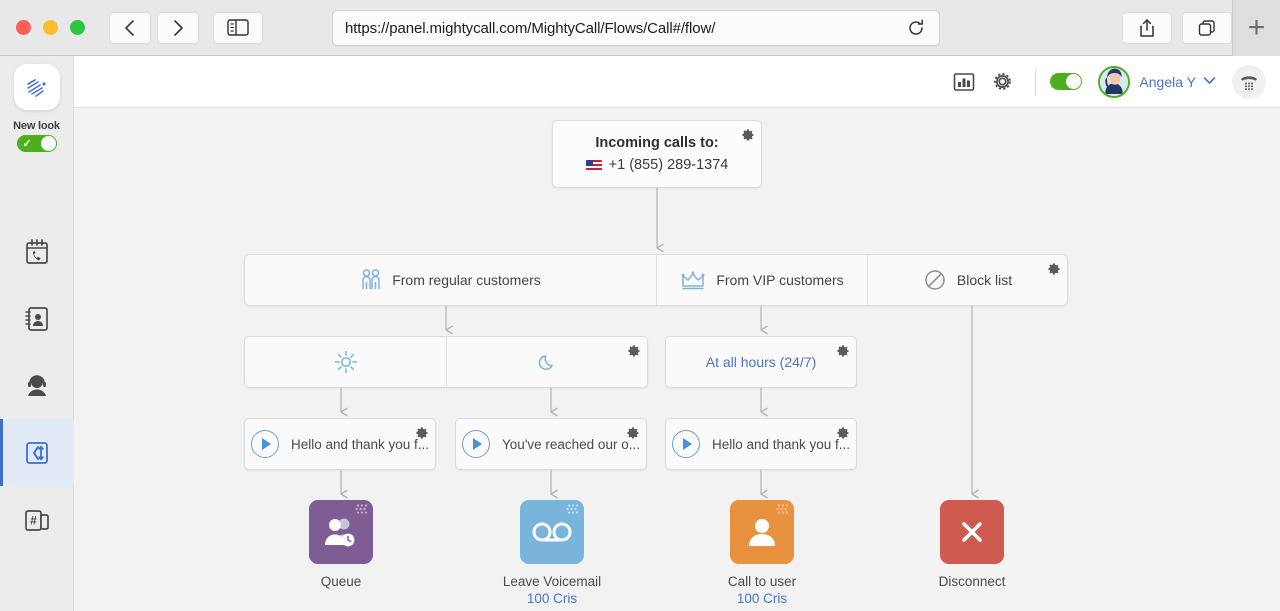 This screenshot has height=611, width=1280. I want to click on close-x-icon, so click(972, 532).